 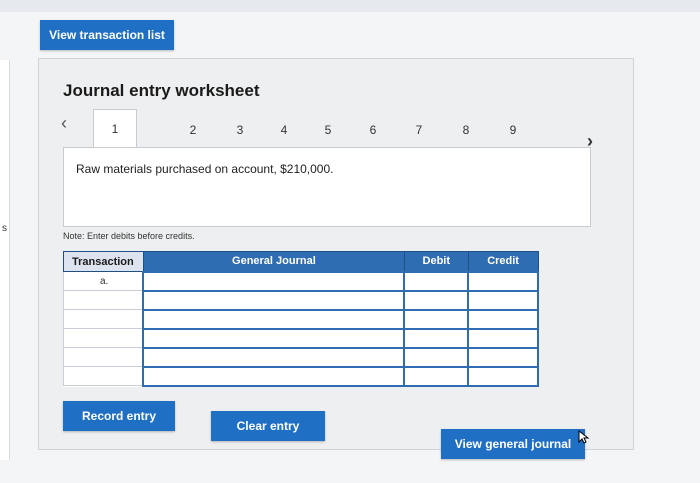 What do you see at coordinates (268, 426) in the screenshot?
I see `clear-entry-button: Clear entry` at bounding box center [268, 426].